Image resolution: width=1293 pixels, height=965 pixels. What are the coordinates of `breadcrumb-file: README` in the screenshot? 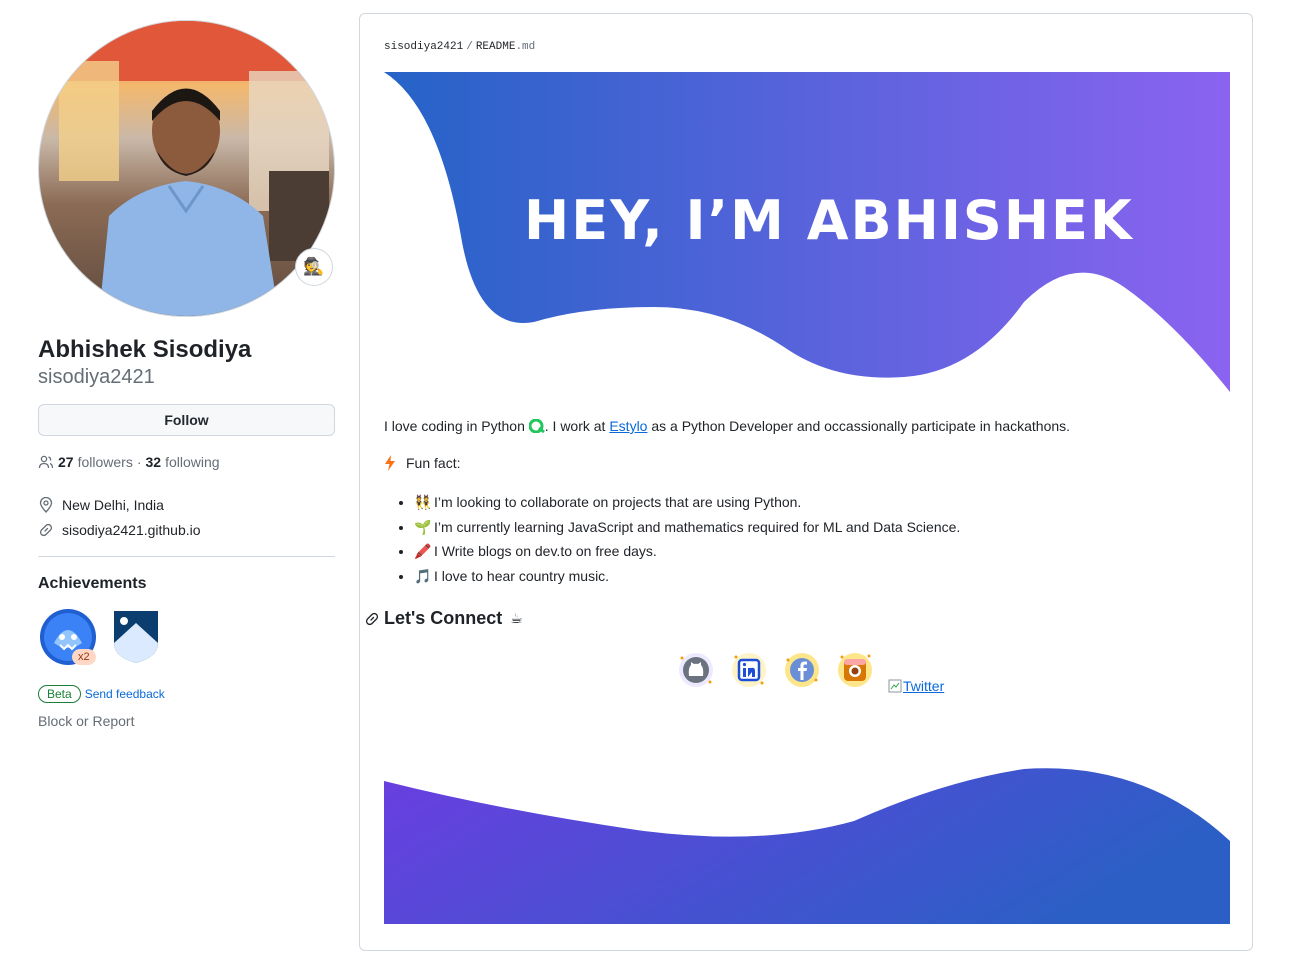 It's located at (496, 47).